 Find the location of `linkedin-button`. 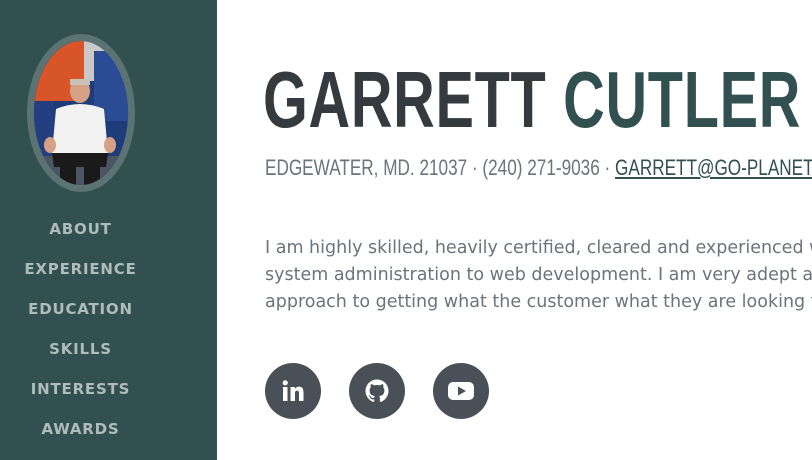

linkedin-button is located at coordinates (293, 391).